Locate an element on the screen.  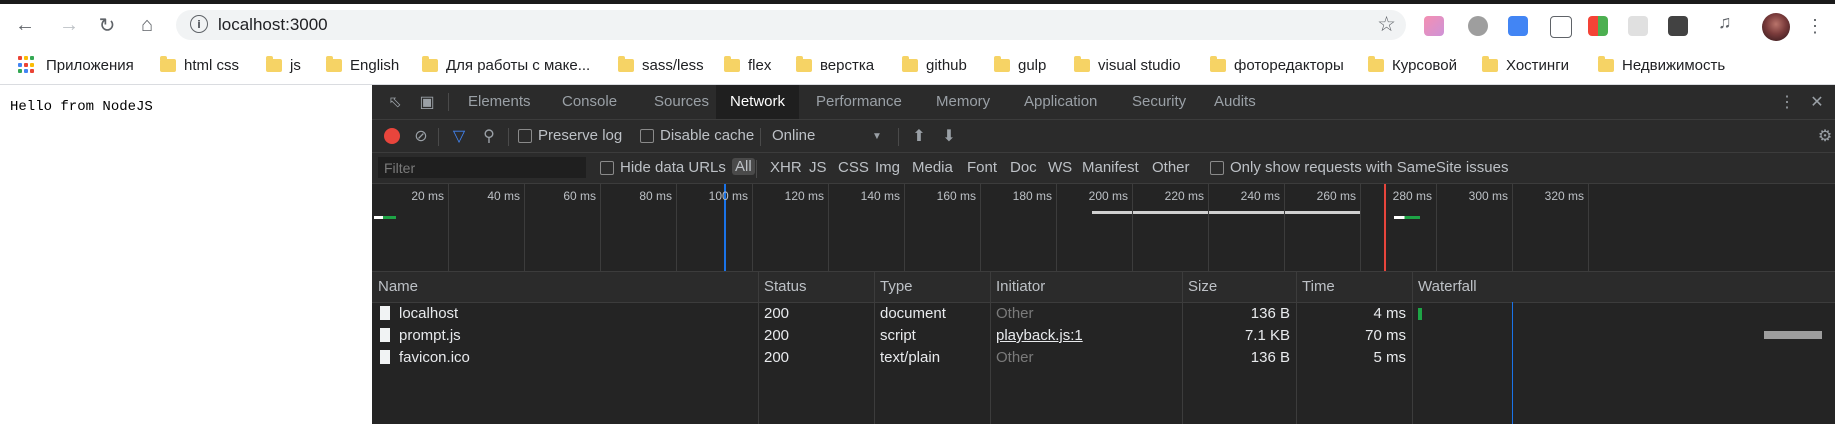
record-icon is located at coordinates (392, 136).